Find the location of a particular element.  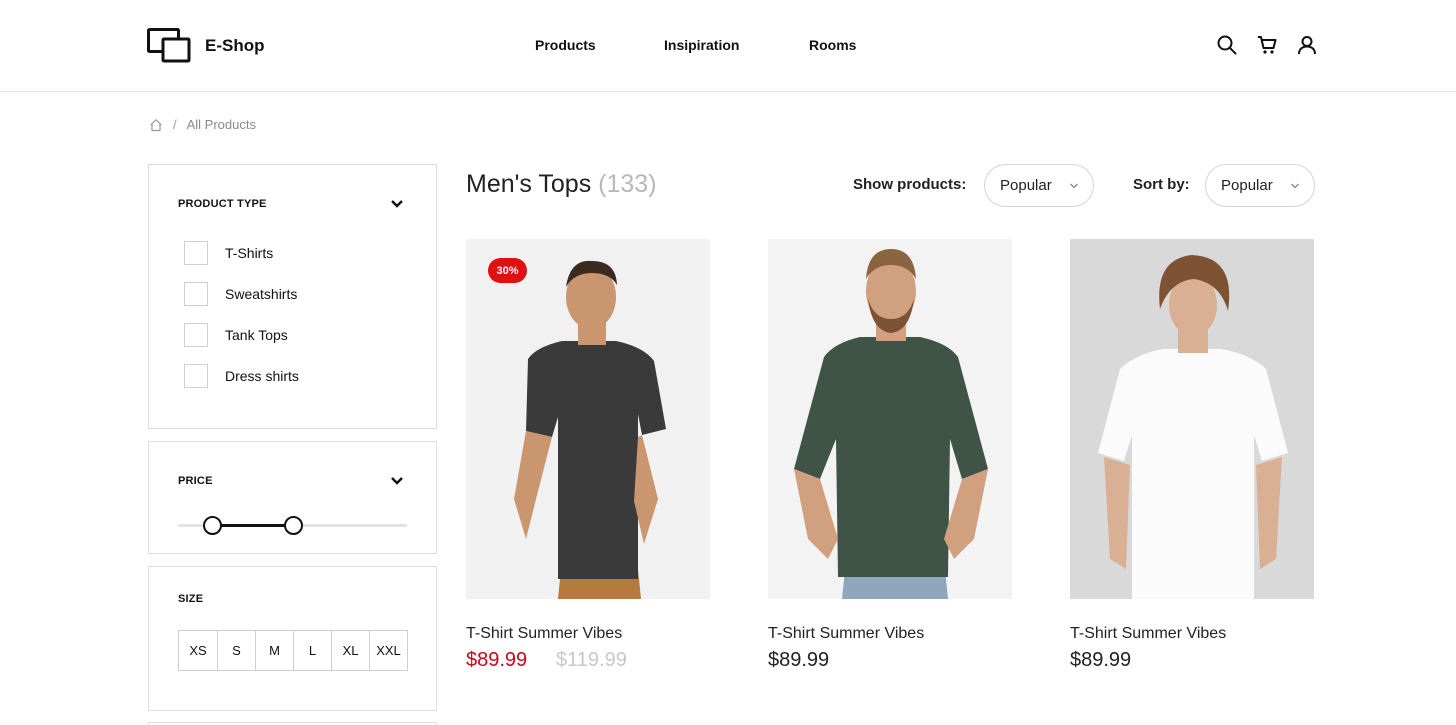

size-option-l: L is located at coordinates (312, 650).